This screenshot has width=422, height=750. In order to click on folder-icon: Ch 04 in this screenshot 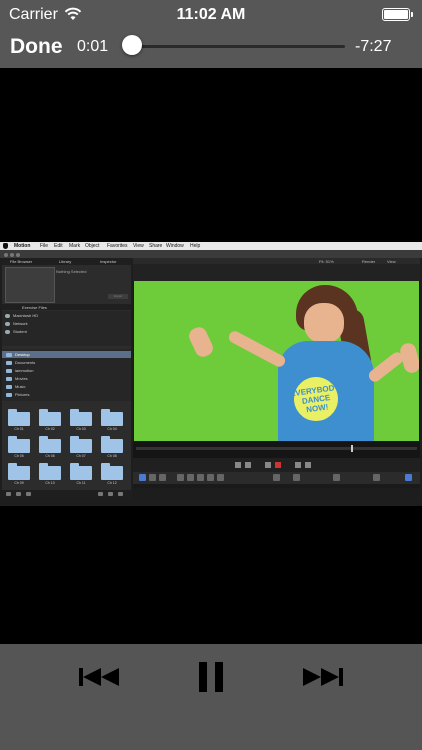, I will do `click(113, 420)`.